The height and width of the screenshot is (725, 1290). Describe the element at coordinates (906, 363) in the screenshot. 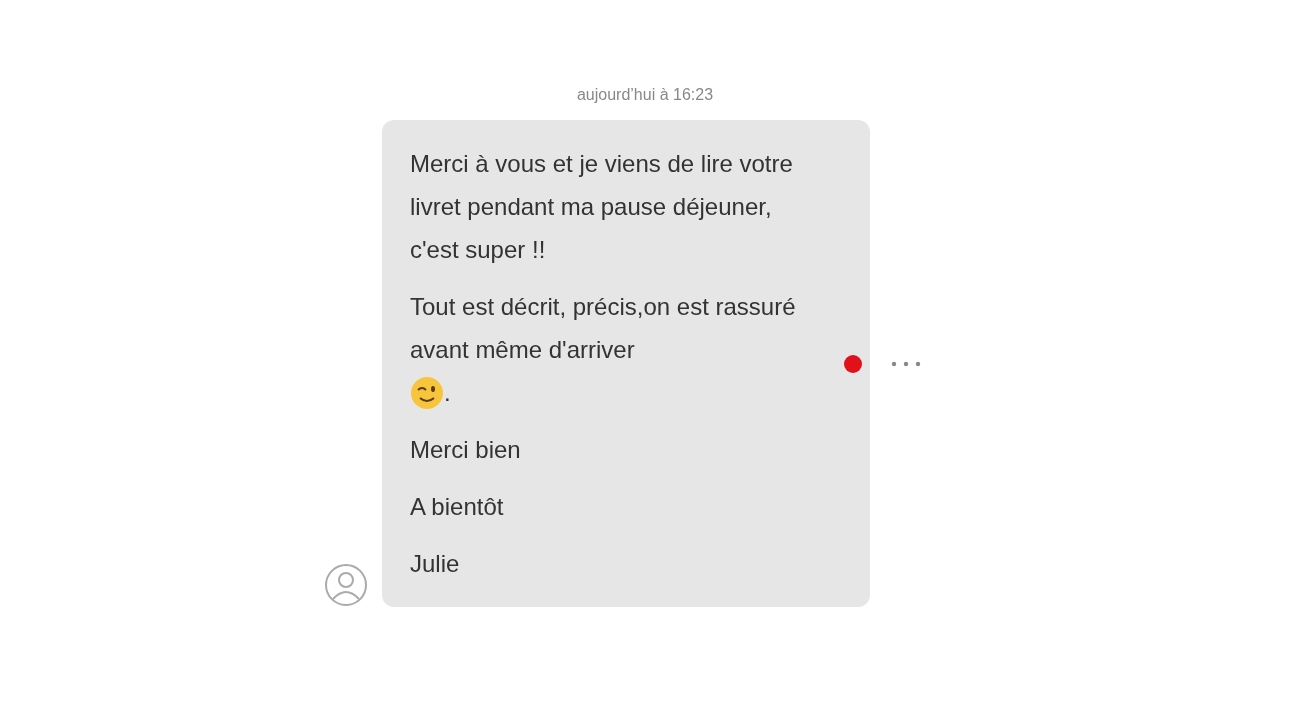

I see `more-options-icon` at that location.